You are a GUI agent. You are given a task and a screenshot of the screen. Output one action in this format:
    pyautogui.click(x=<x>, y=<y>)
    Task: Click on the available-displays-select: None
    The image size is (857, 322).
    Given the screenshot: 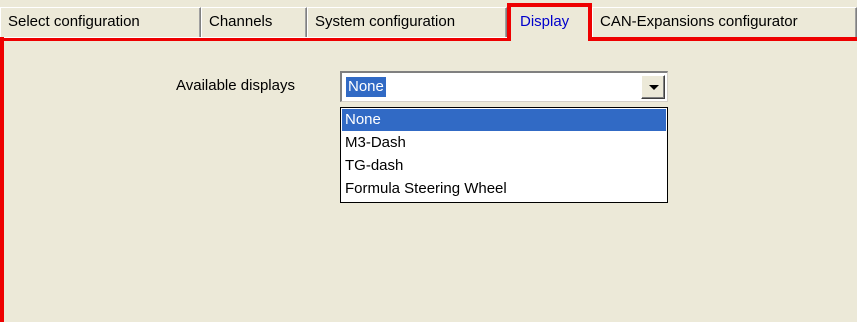 What is the action you would take?
    pyautogui.click(x=504, y=86)
    